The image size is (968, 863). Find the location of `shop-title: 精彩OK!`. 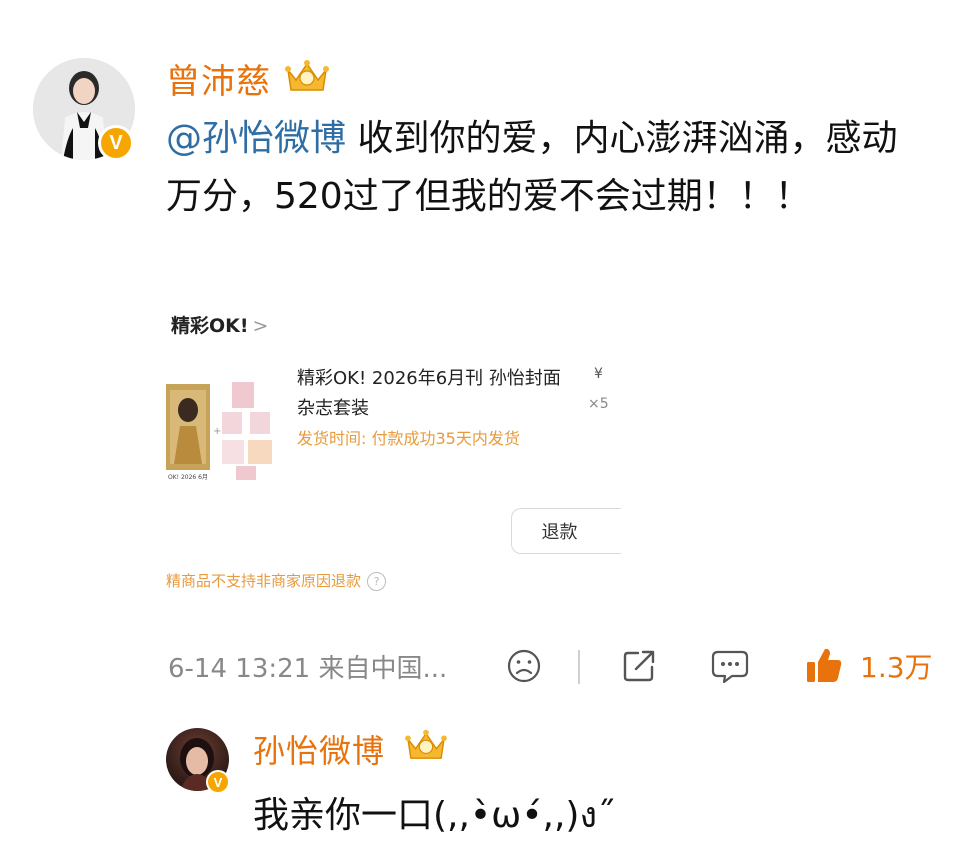

shop-title: 精彩OK! is located at coordinates (210, 326).